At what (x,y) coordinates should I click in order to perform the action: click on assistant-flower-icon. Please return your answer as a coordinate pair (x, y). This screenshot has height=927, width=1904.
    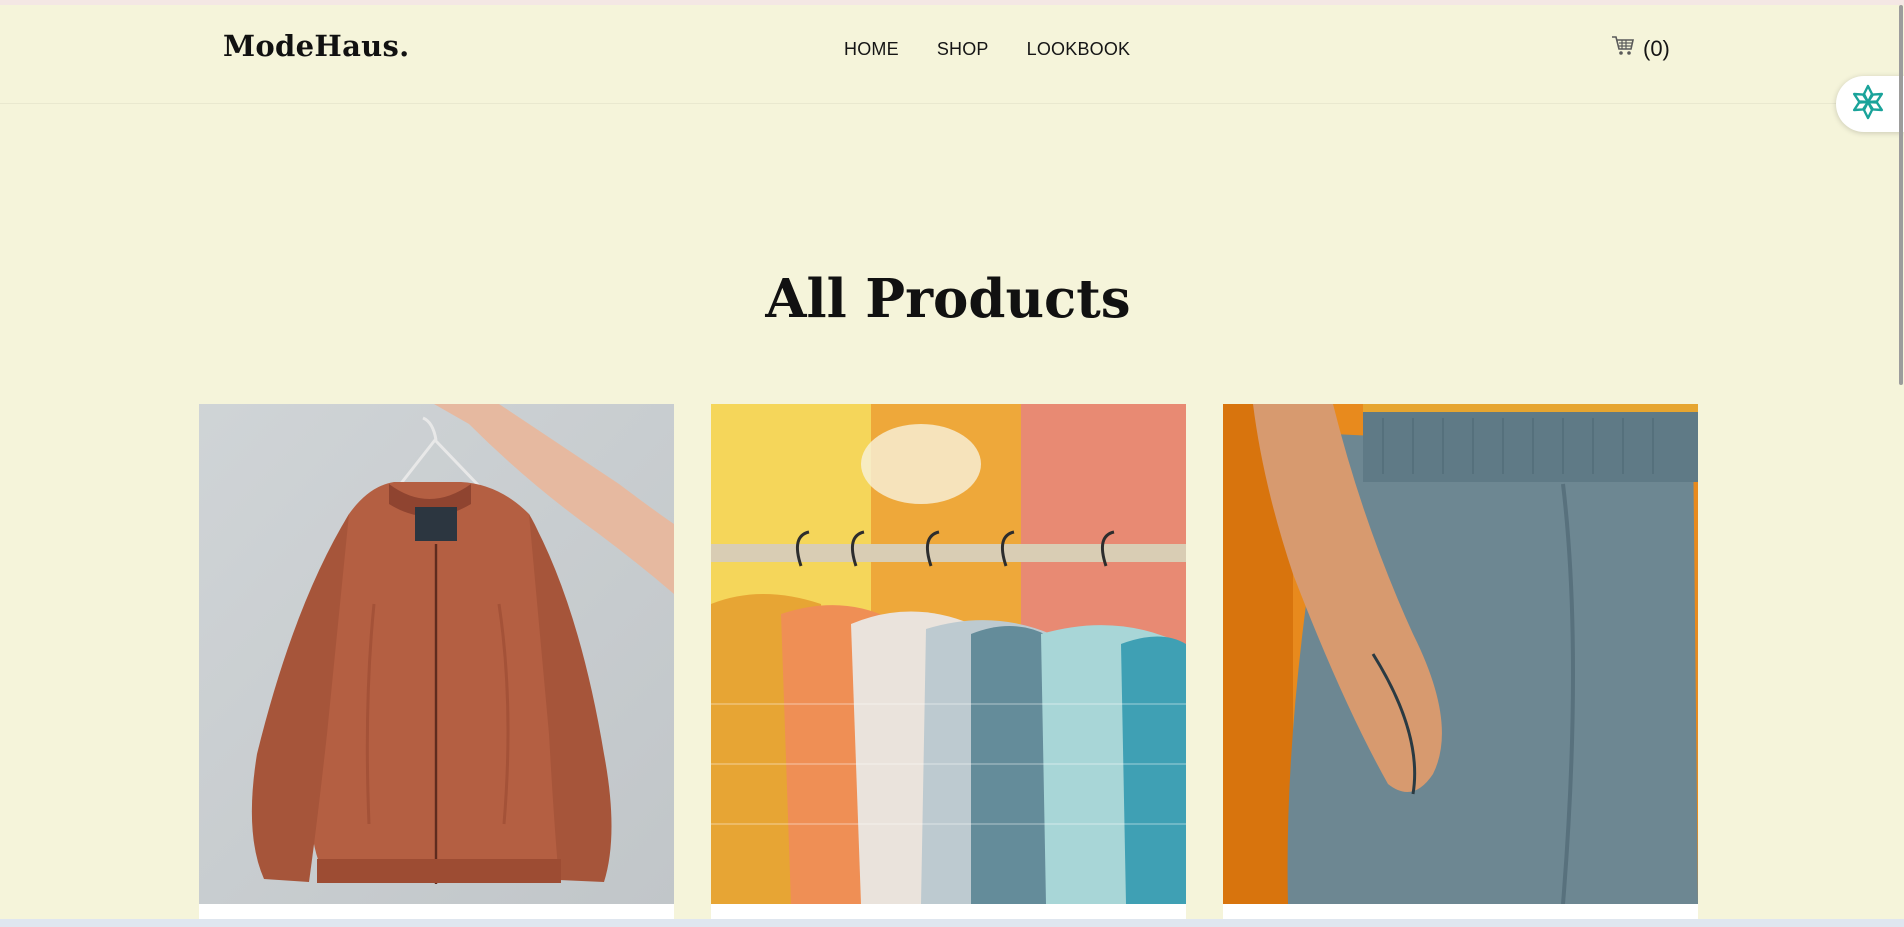
    Looking at the image, I should click on (1868, 104).